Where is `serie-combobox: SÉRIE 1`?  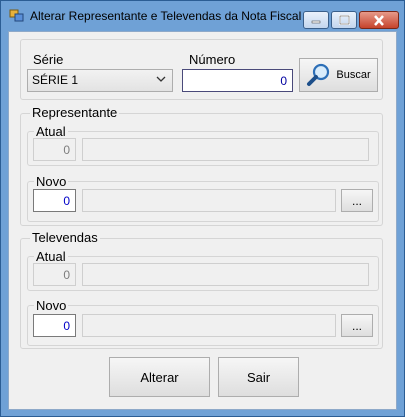
serie-combobox: SÉRIE 1 is located at coordinates (100, 80).